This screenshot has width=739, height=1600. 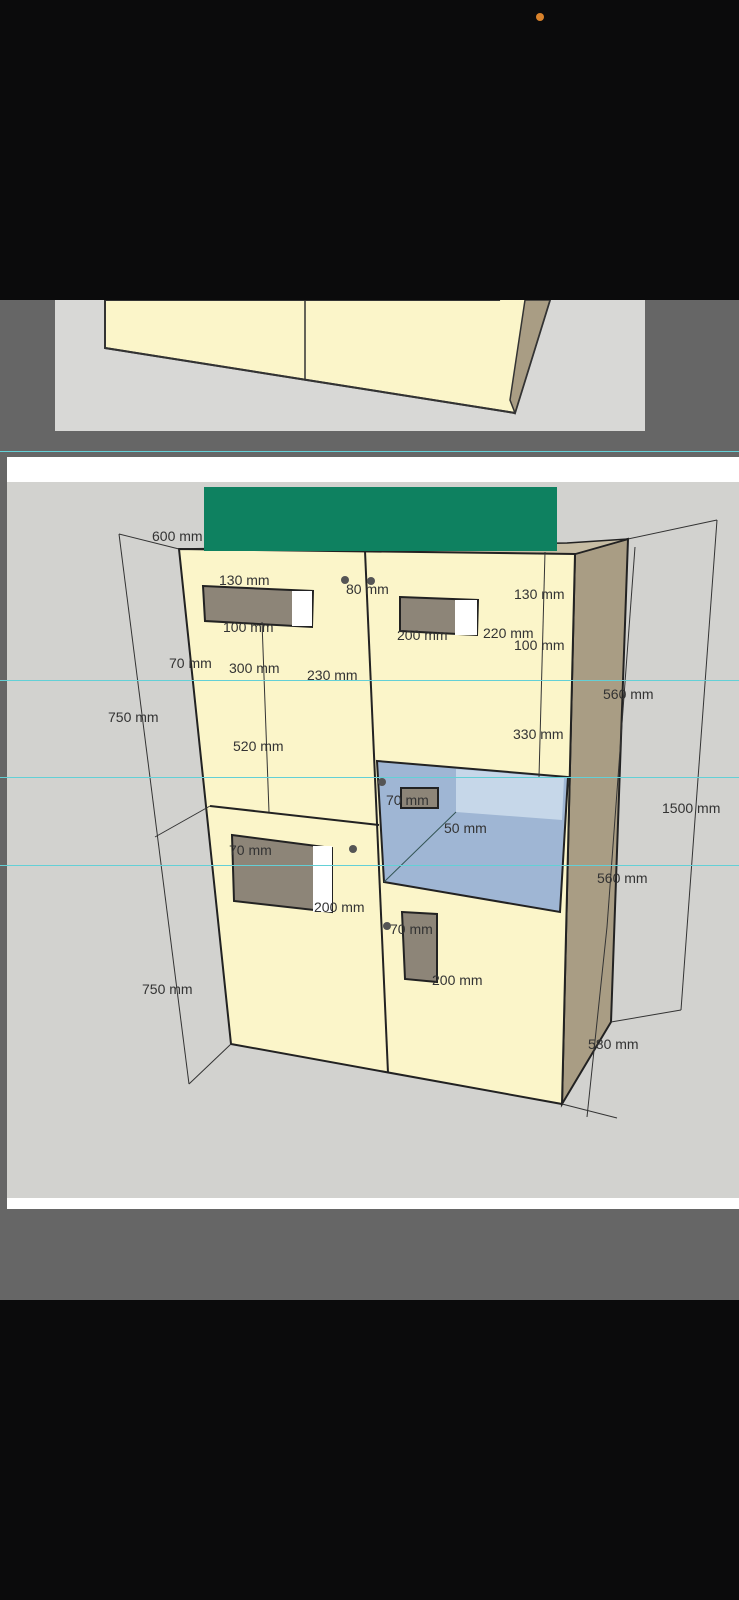 I want to click on dim-upper-right-slot: 200 mm, so click(x=422, y=635).